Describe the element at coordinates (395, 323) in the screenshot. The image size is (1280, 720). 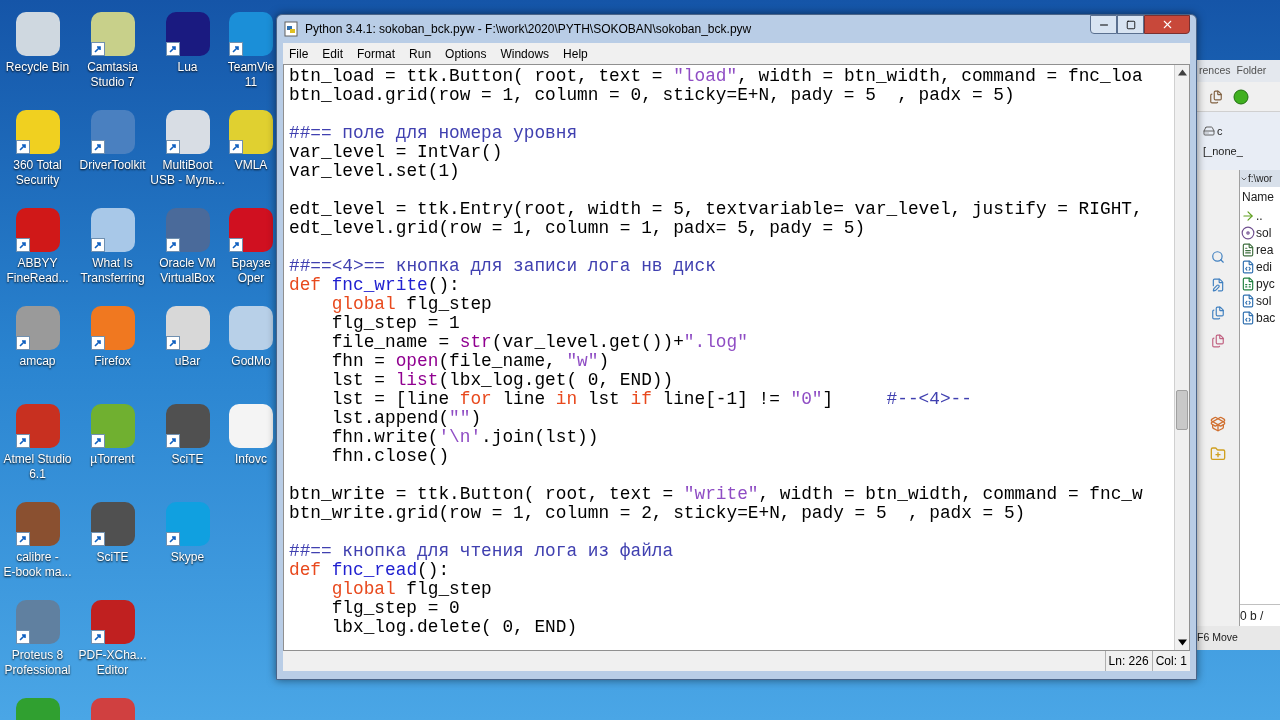
I see `code-line: flg_step = 1` at that location.